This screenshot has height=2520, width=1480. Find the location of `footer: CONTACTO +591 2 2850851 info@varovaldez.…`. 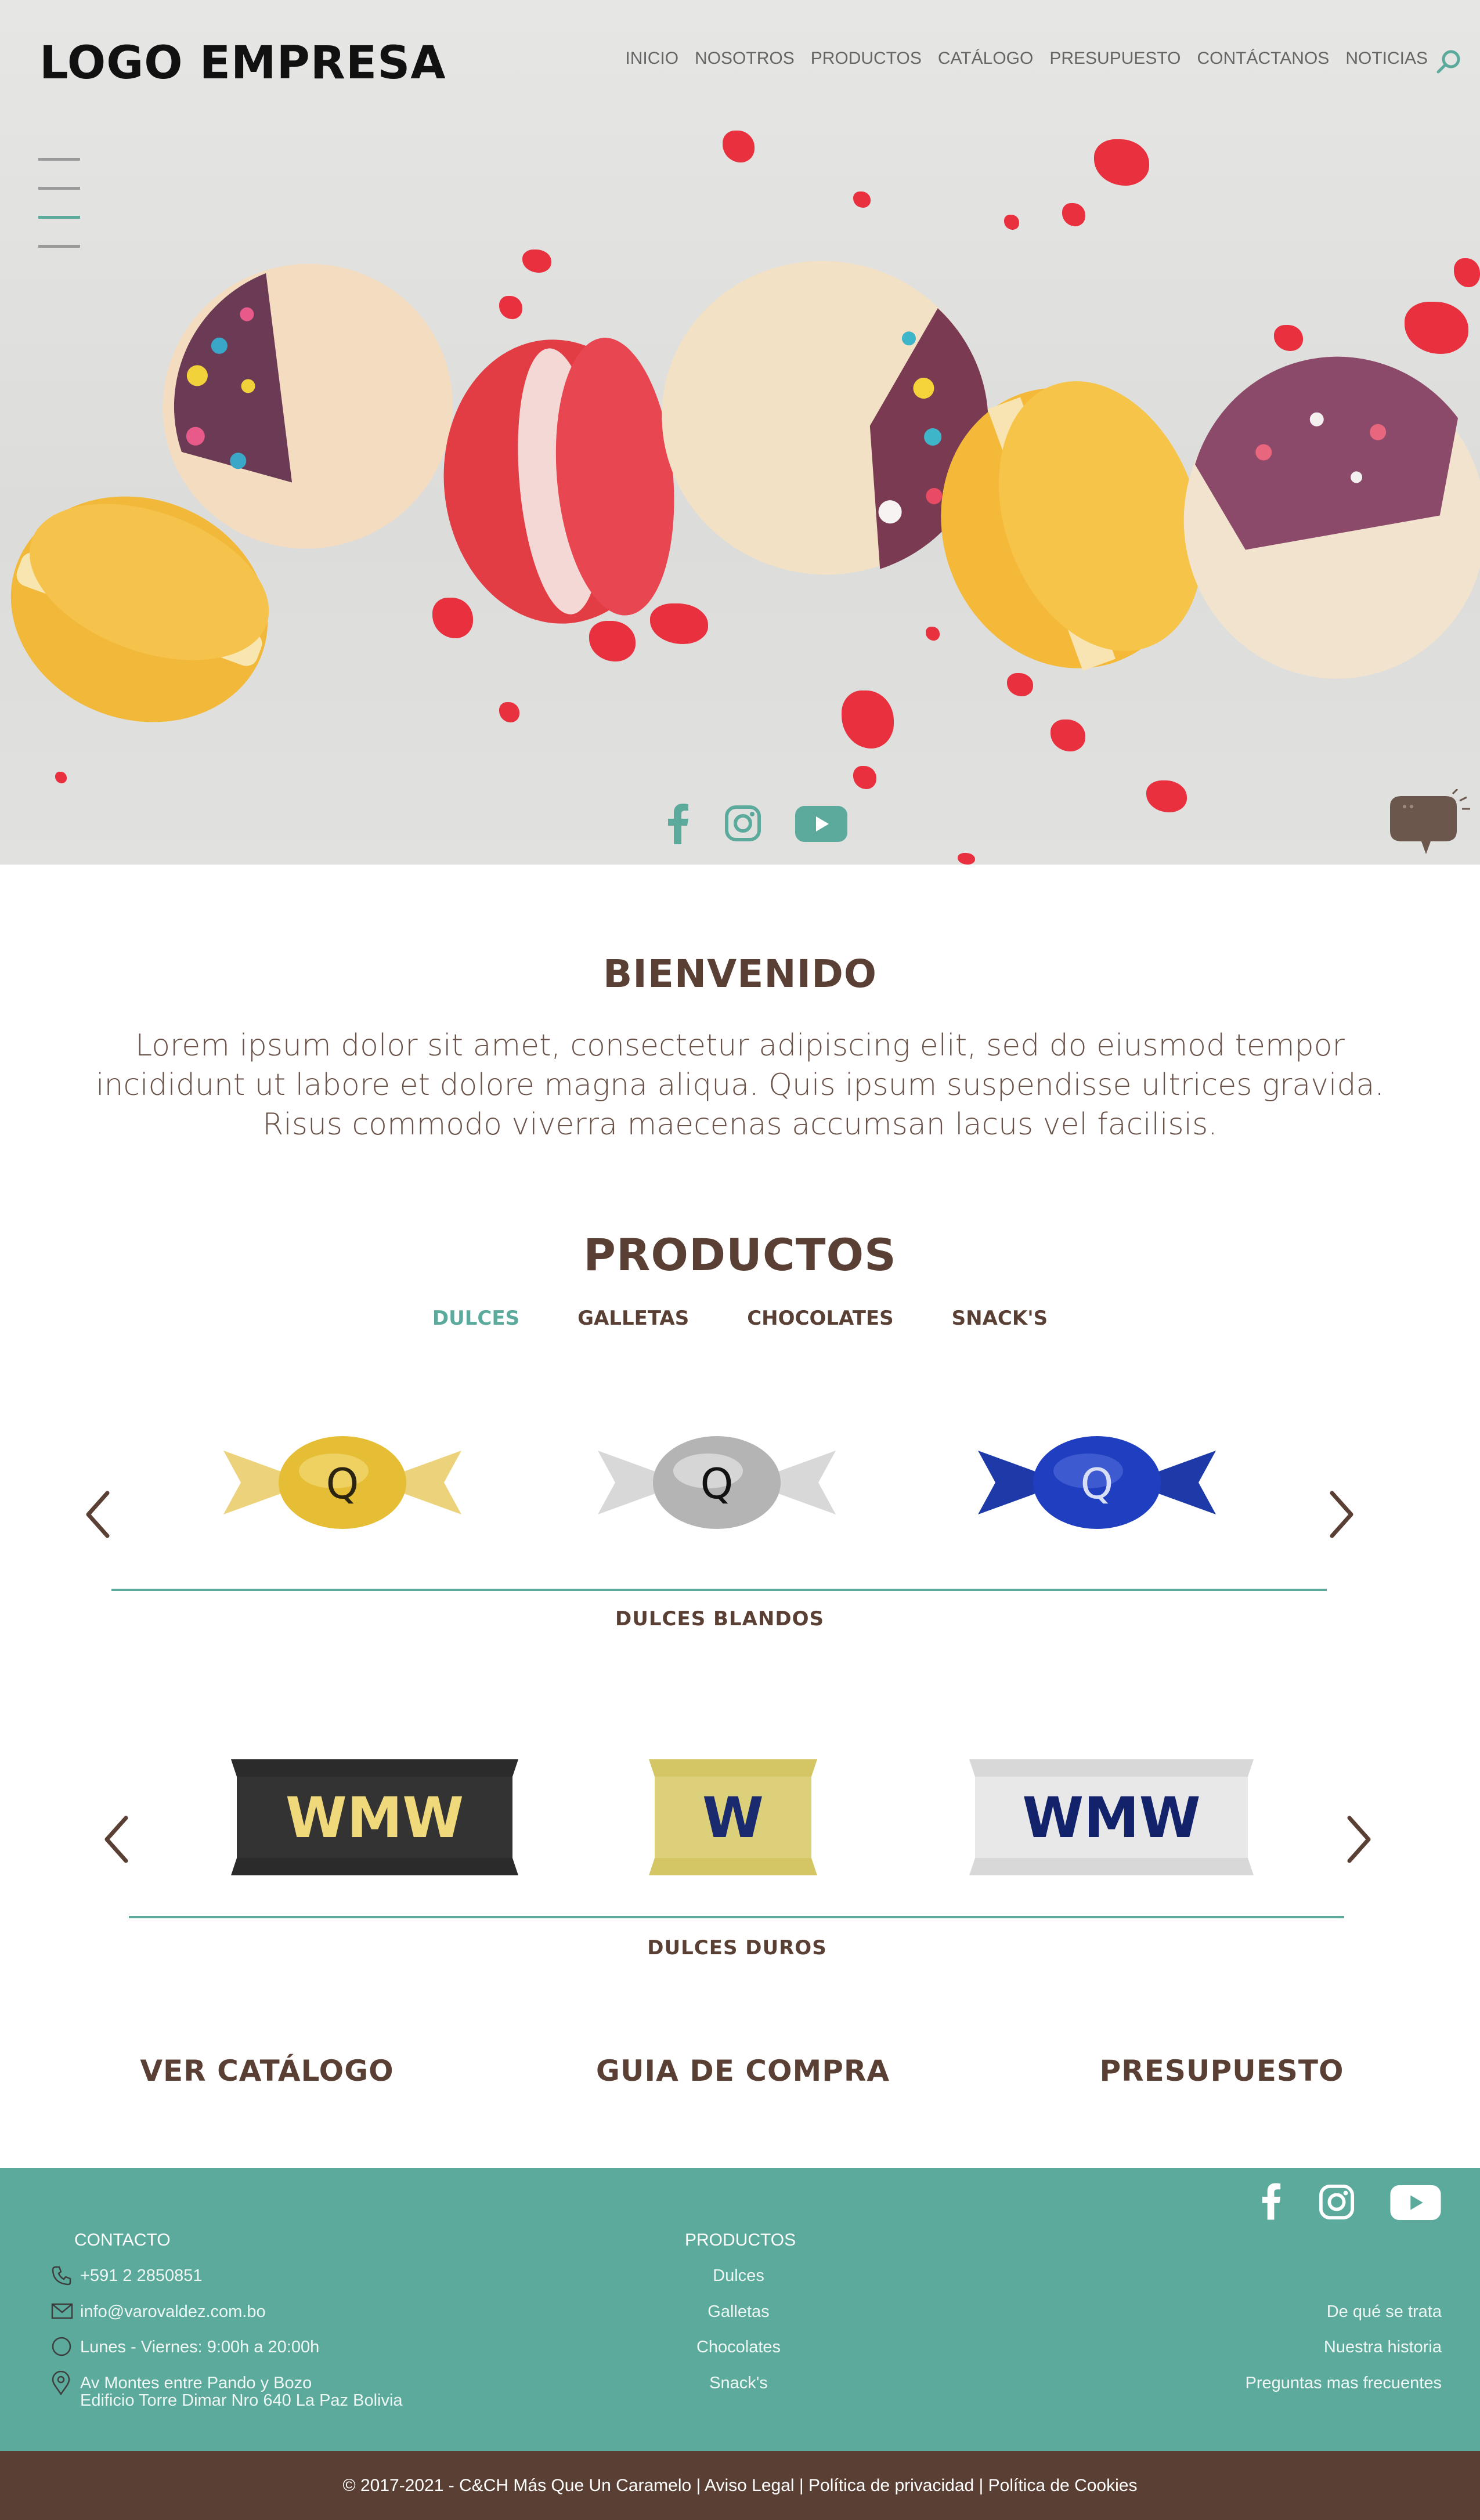

footer: CONTACTO +591 2 2850851 info@varovaldez.… is located at coordinates (740, 2309).